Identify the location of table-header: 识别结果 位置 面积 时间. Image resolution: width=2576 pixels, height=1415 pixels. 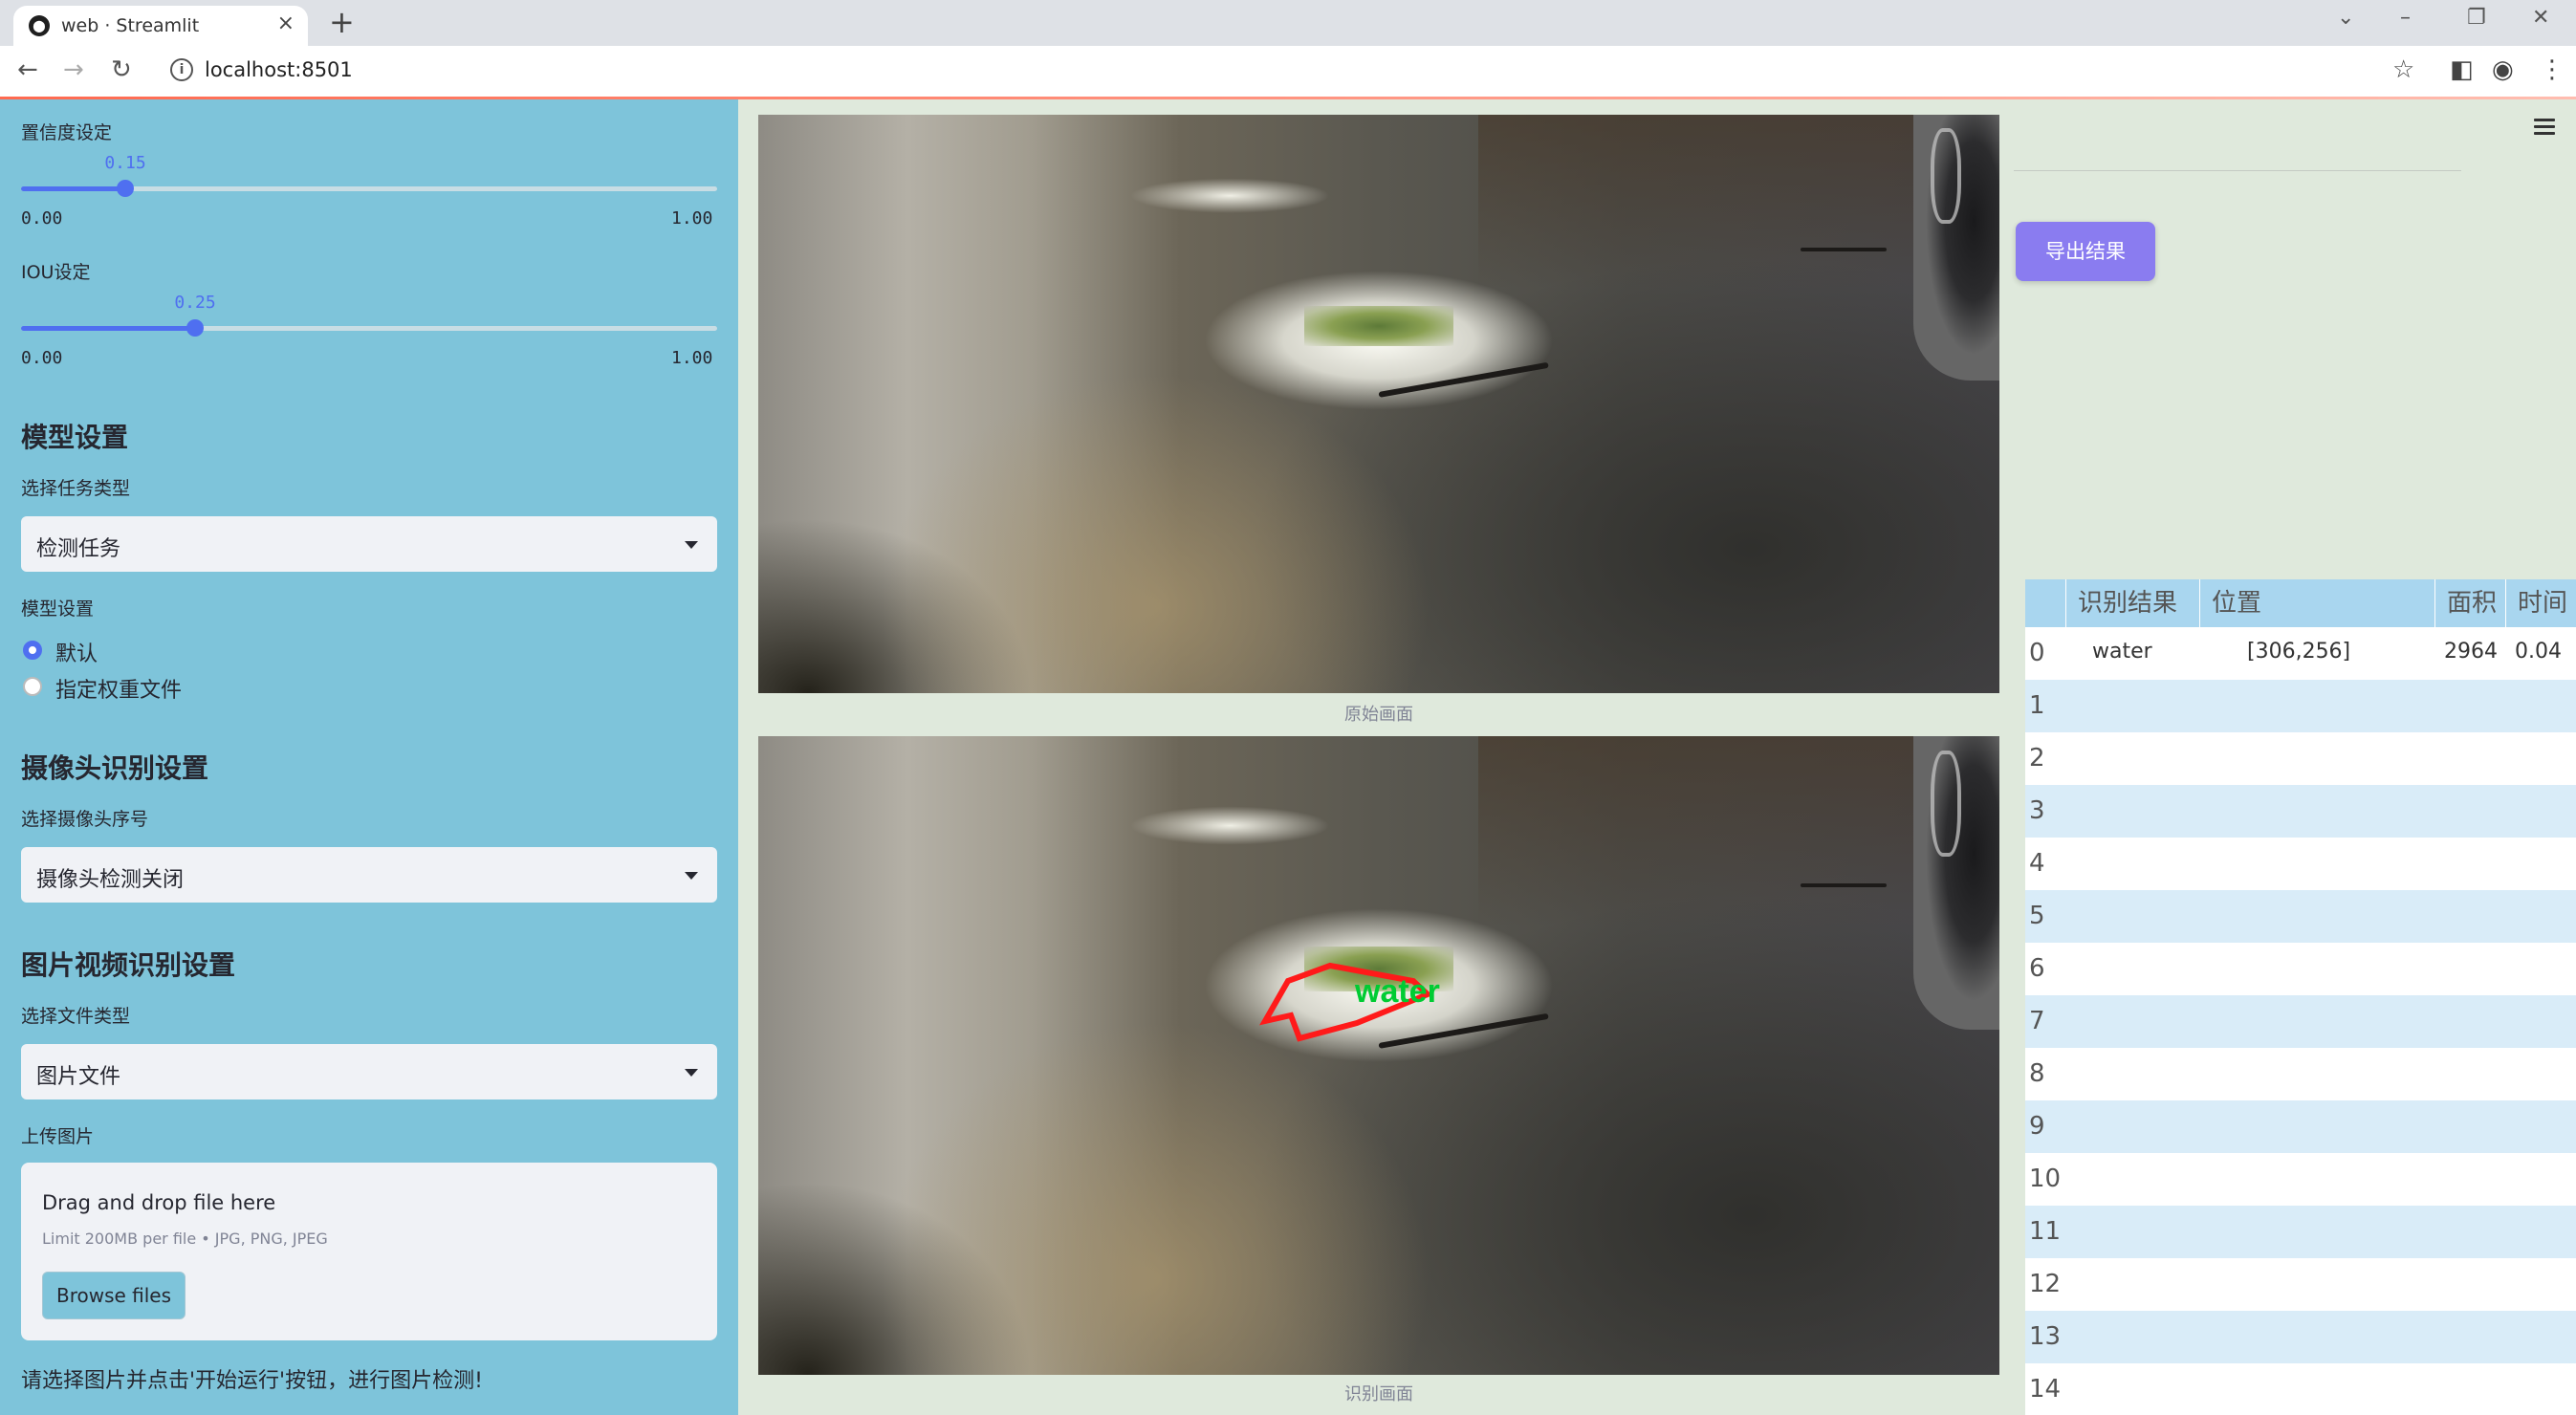
(2300, 603).